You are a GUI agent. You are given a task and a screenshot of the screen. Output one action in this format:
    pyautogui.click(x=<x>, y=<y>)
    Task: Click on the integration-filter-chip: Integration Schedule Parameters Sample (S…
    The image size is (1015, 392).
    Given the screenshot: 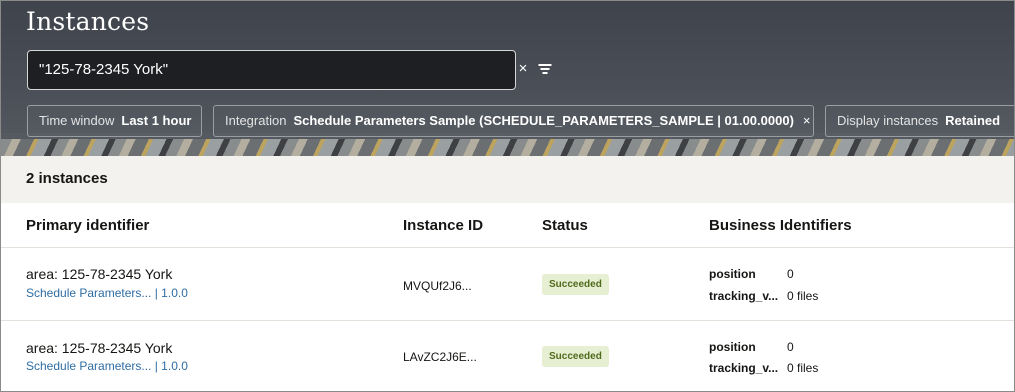 What is the action you would take?
    pyautogui.click(x=513, y=121)
    